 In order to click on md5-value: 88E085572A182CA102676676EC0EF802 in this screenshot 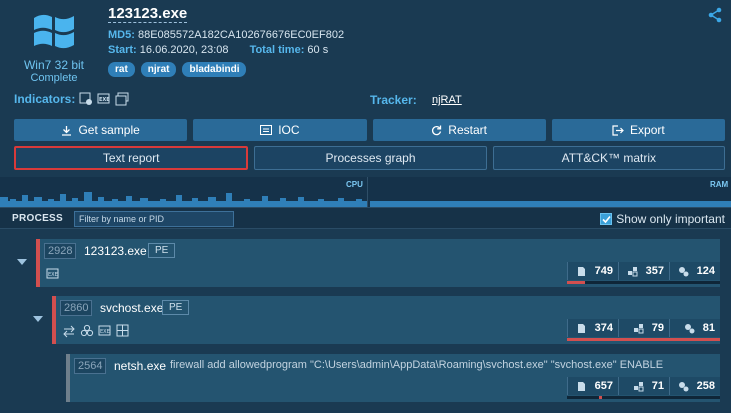, I will do `click(241, 35)`.